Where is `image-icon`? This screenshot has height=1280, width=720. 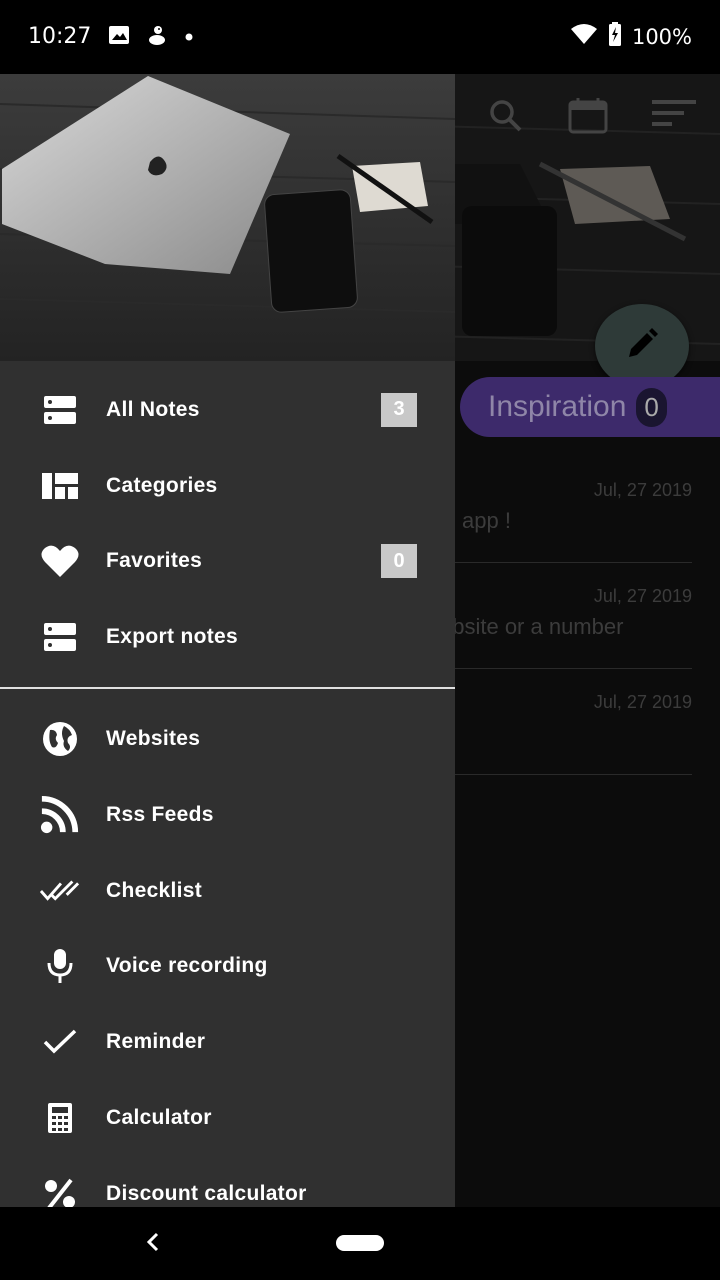 image-icon is located at coordinates (119, 37).